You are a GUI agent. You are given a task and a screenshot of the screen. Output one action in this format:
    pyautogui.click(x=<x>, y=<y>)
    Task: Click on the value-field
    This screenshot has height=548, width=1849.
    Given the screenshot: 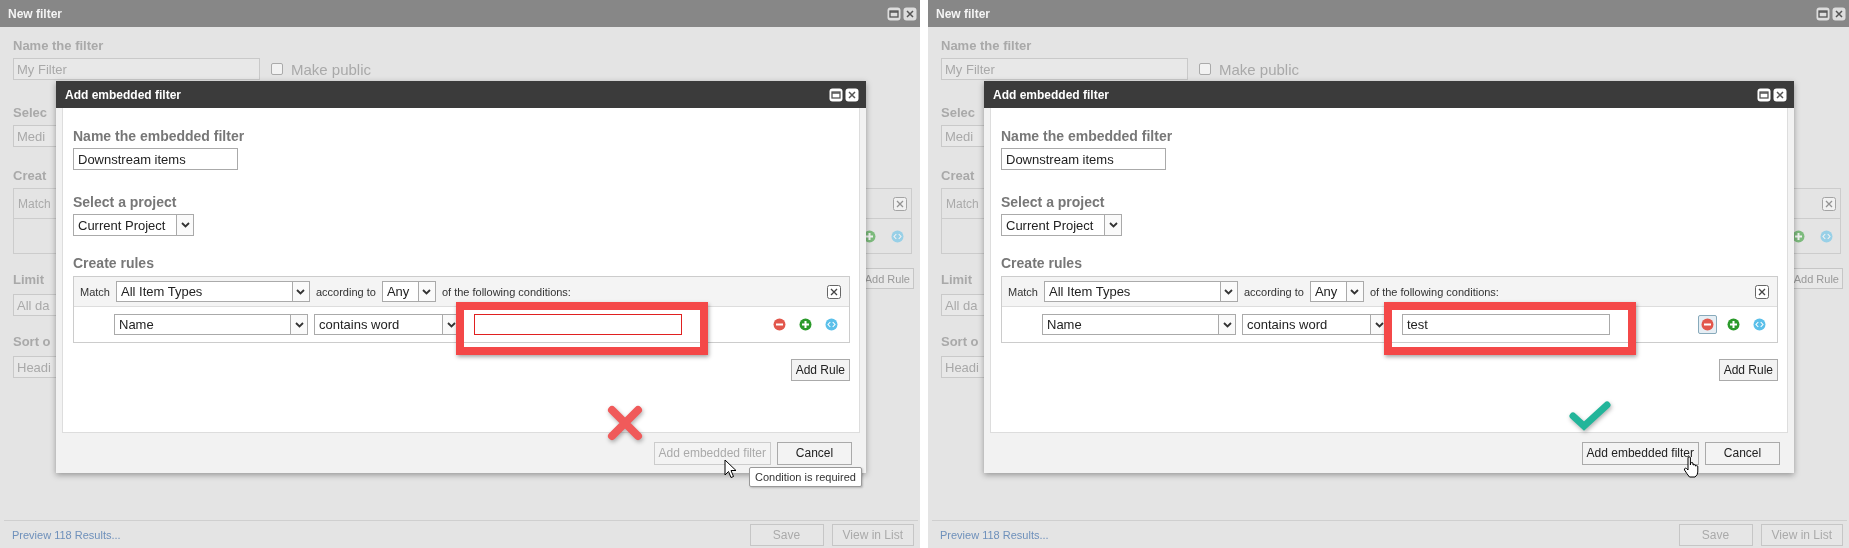 What is the action you would take?
    pyautogui.click(x=578, y=324)
    